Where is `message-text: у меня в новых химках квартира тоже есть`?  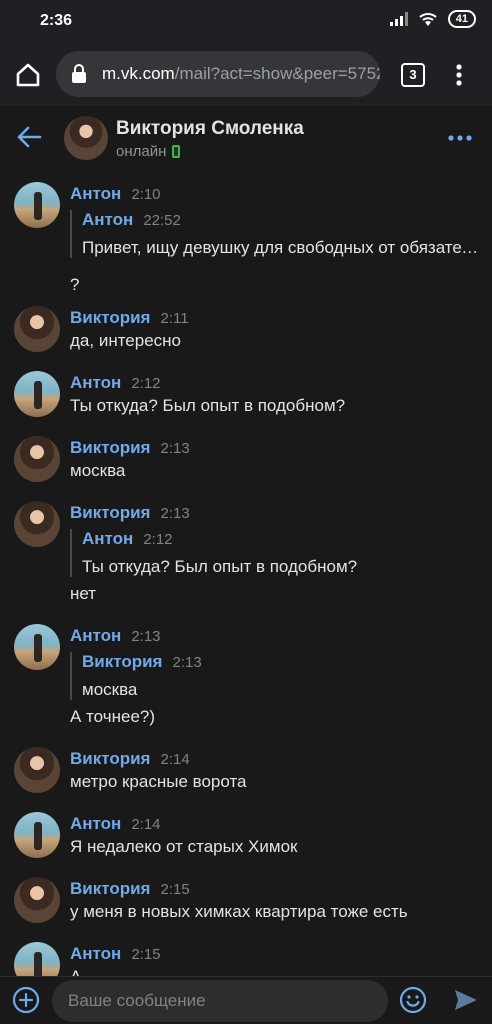 message-text: у меня в новых химках квартира тоже есть is located at coordinates (239, 911).